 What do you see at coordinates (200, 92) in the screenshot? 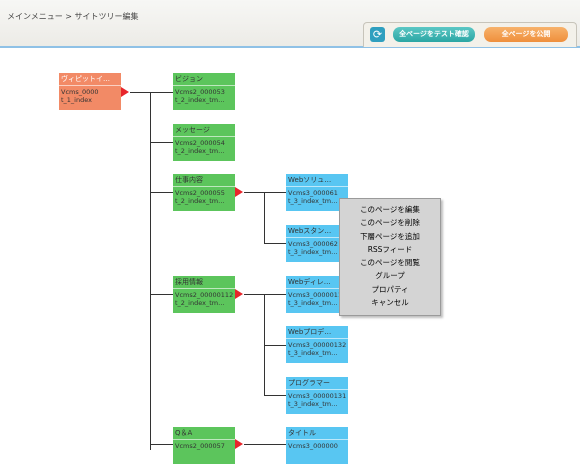
I see `node-id: Vcms2_000053` at bounding box center [200, 92].